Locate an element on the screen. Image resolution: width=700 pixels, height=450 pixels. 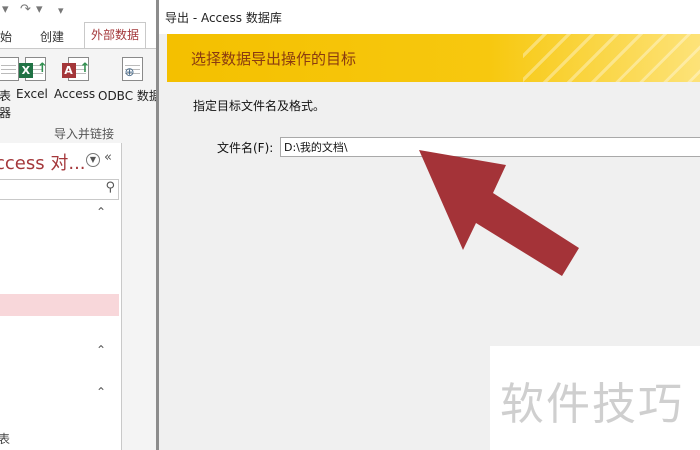
quick-access-toolbar: ▾ ↷ ▾ ▾ is located at coordinates (78, 11).